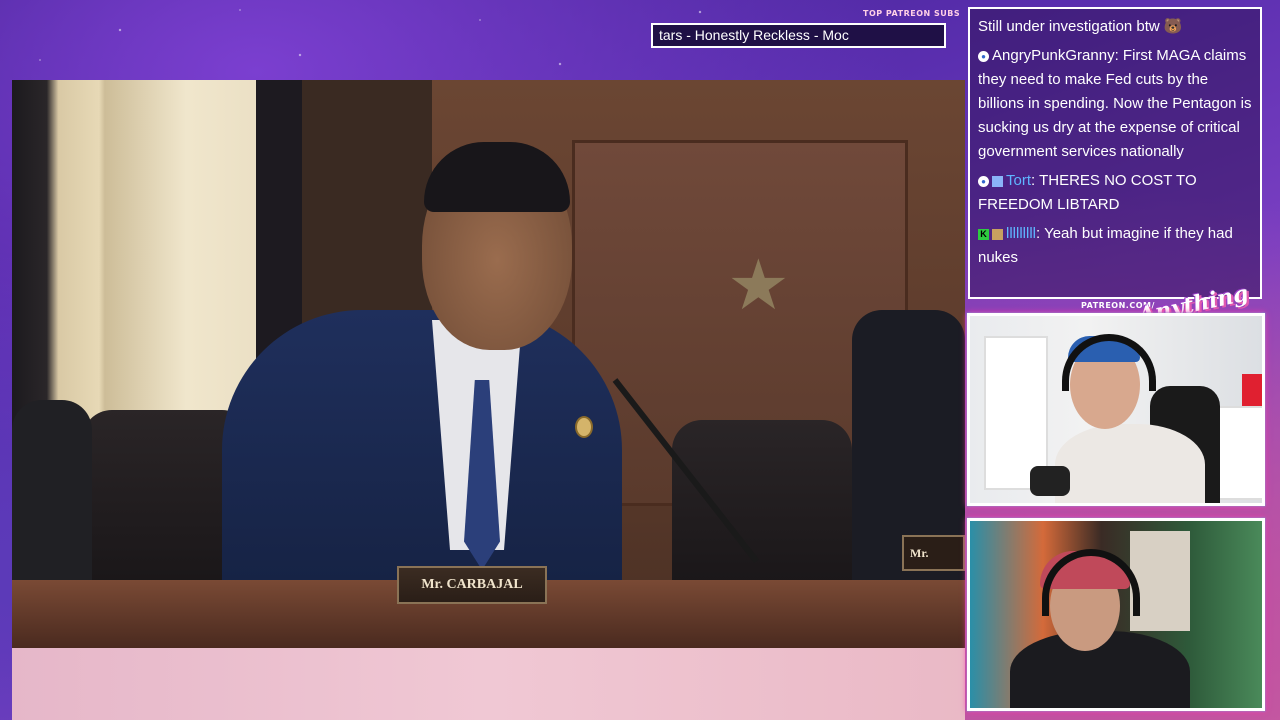 Image resolution: width=1280 pixels, height=720 pixels. What do you see at coordinates (912, 13) in the screenshot?
I see `top-patreon-subs-label: TOP PATREON SUBS` at bounding box center [912, 13].